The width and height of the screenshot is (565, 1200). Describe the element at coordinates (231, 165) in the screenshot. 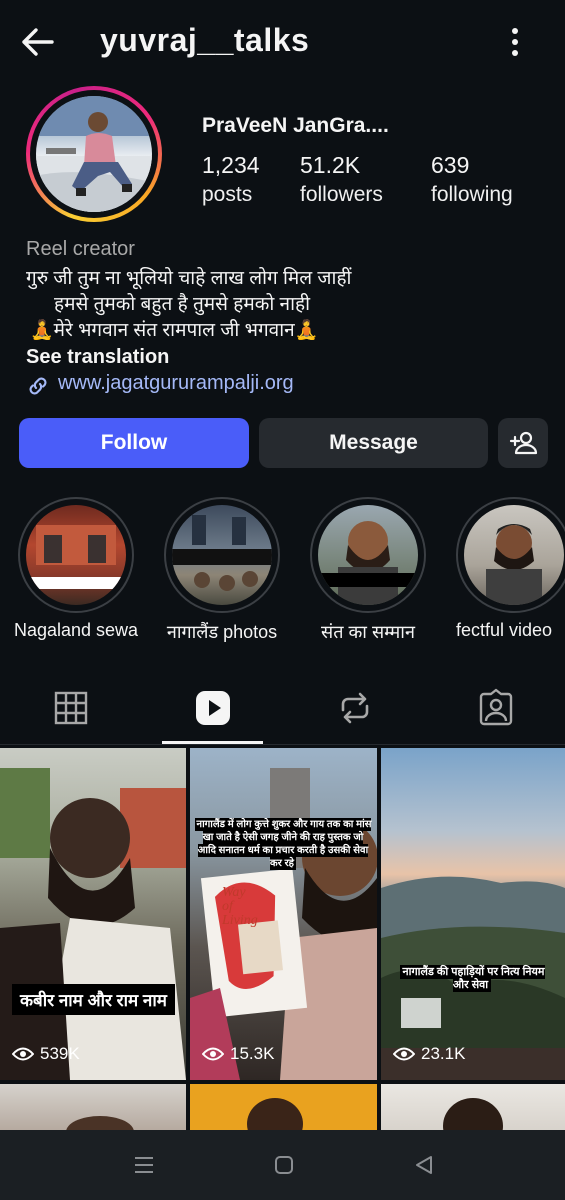

I see `posts-count: 1,234` at that location.